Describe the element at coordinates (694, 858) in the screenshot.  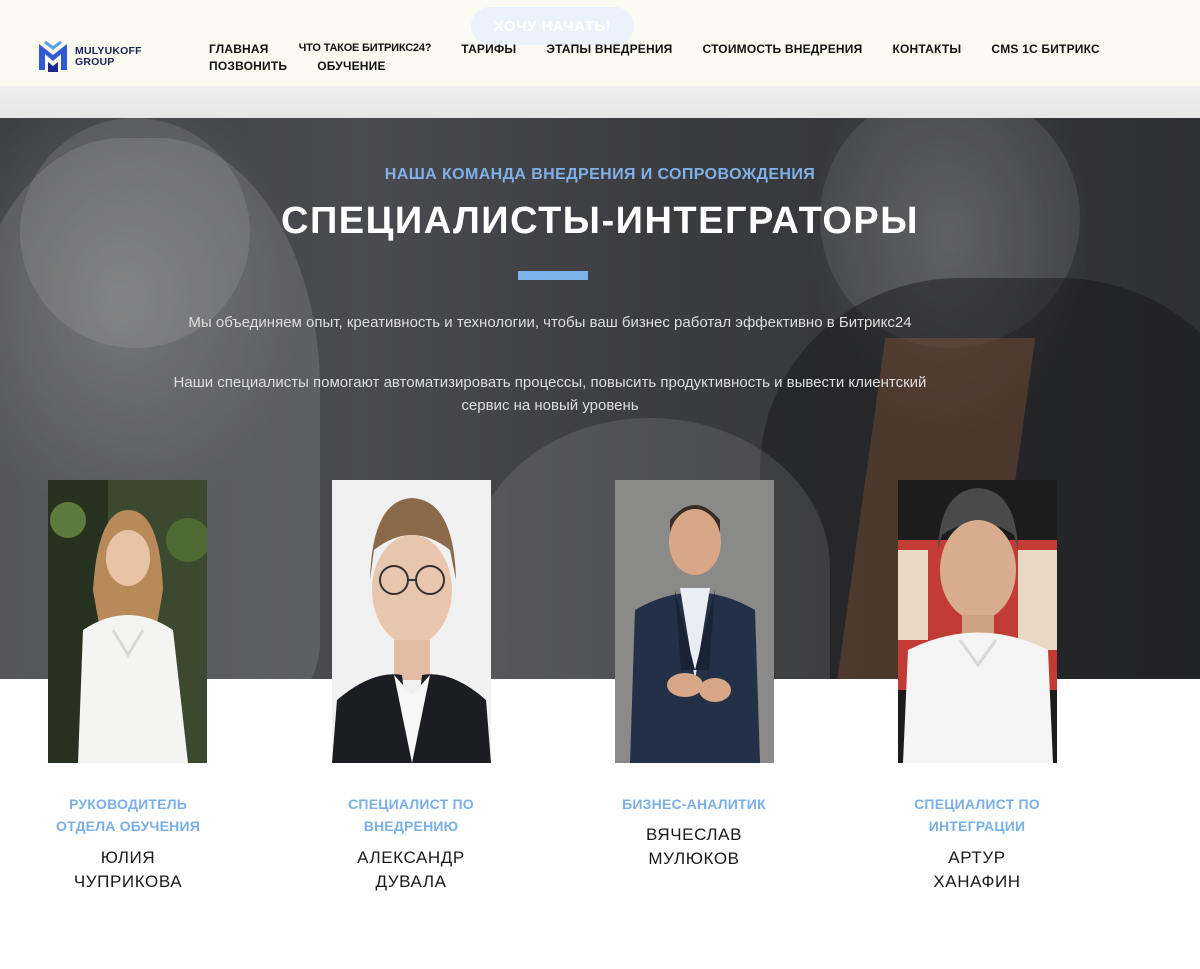
I see `team-name-line: МУЛЮКОВ` at that location.